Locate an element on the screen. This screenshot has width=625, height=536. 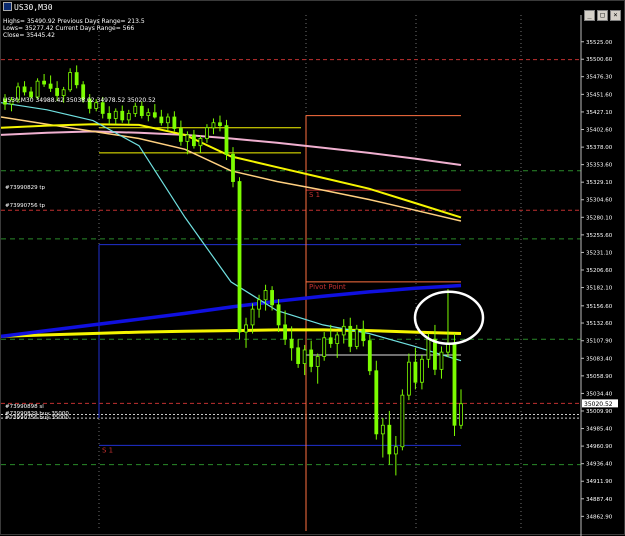
window-title: US30,M30 is located at coordinates (33, 7).